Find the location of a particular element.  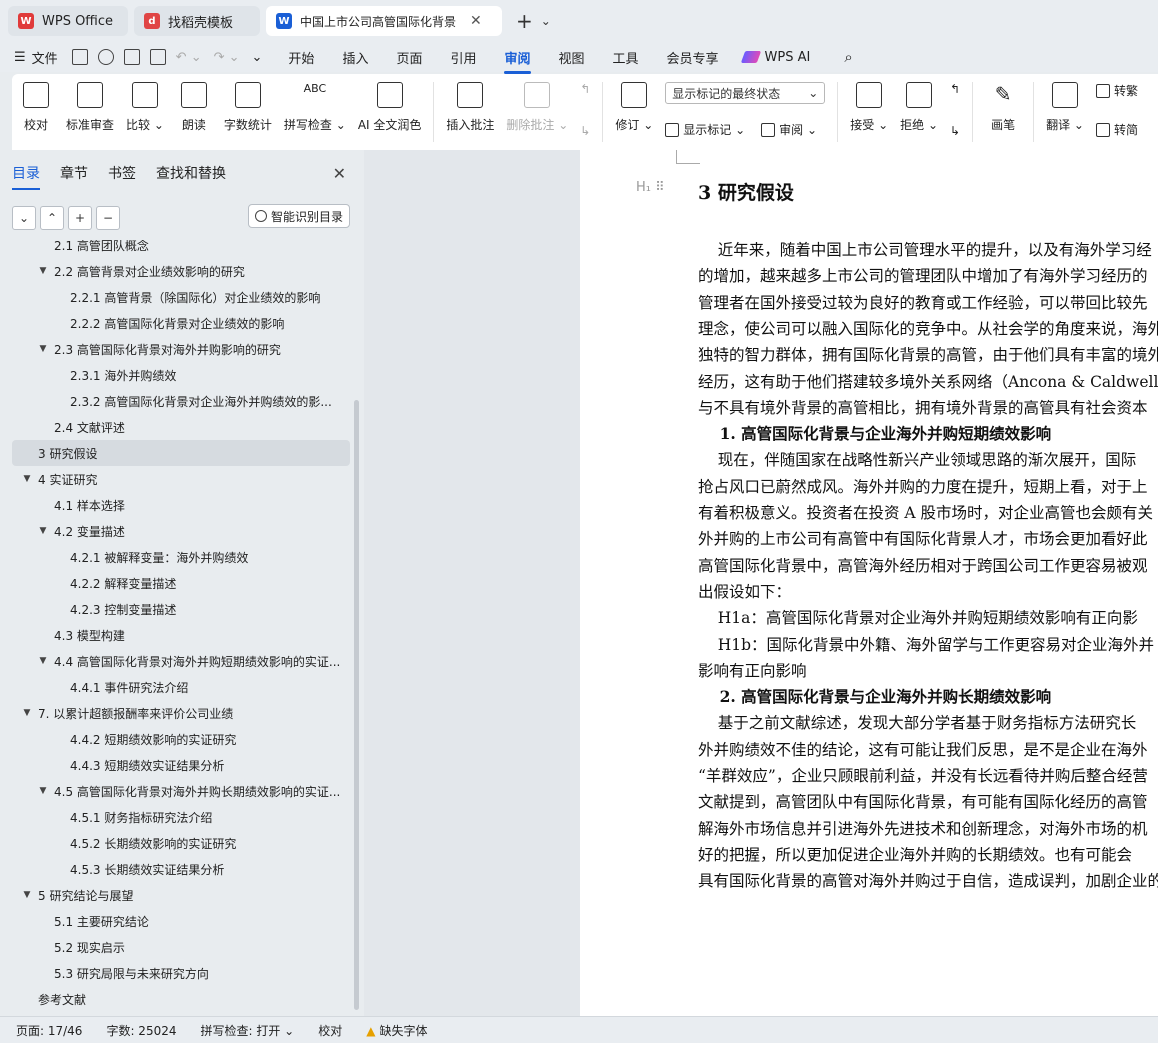

undo-icon: ↶ ⌄ is located at coordinates (189, 57).